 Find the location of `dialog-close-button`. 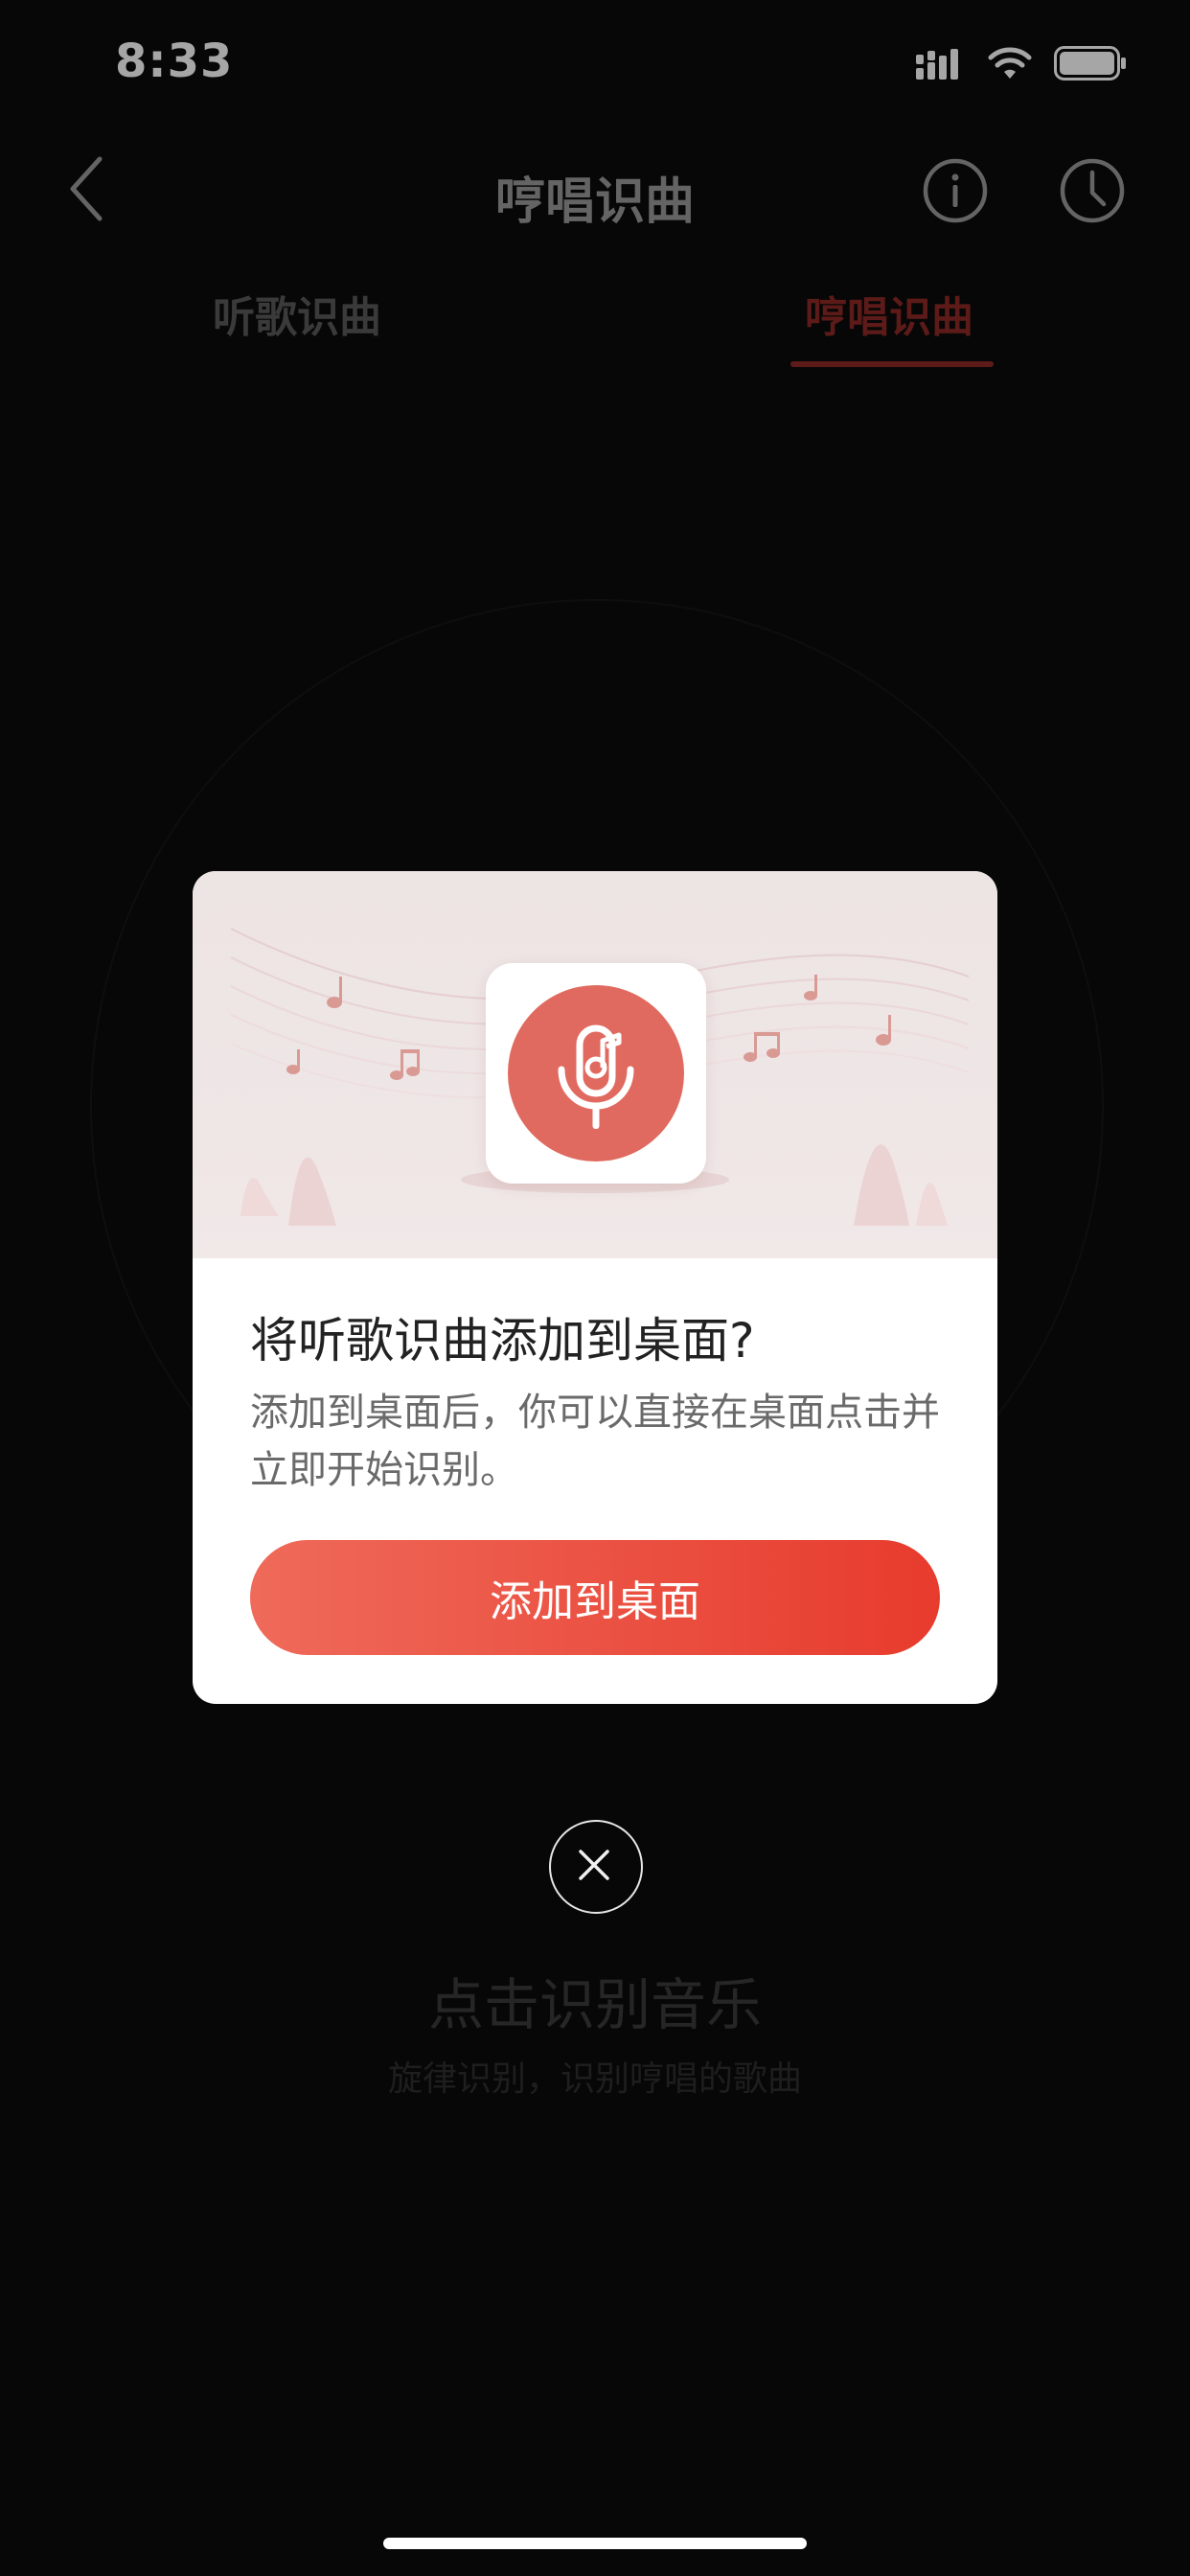

dialog-close-button is located at coordinates (596, 1867).